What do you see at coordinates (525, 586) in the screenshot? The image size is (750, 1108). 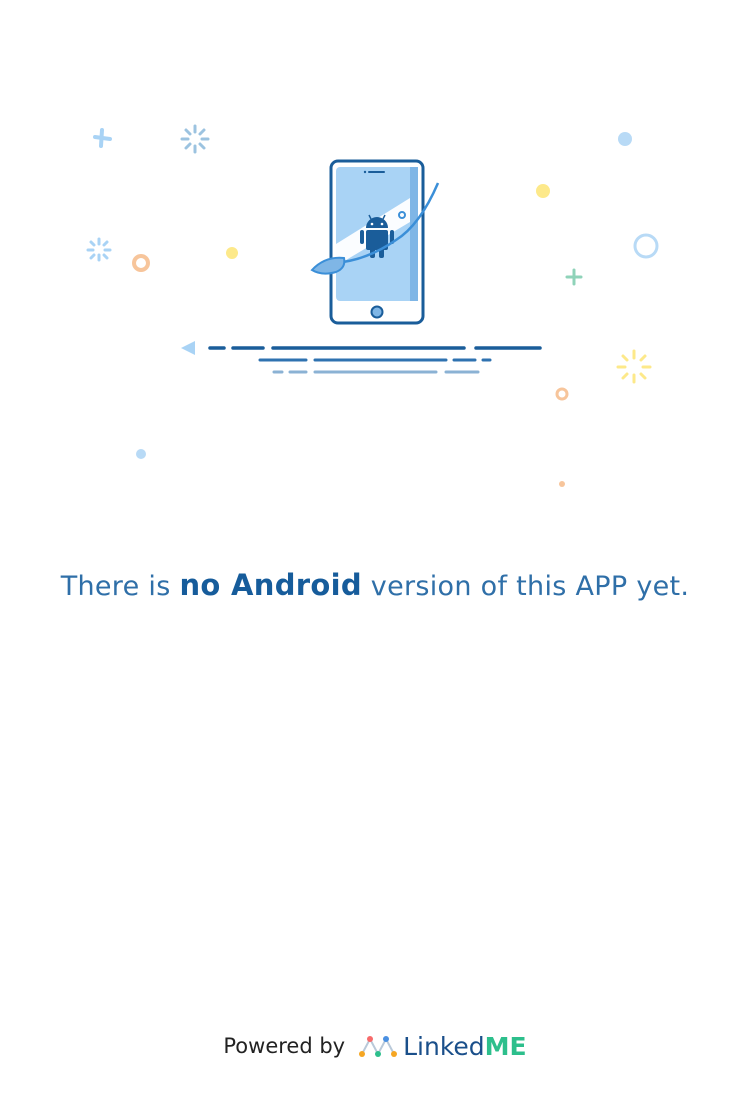 I see `message-suffix: version of this APP yet.` at bounding box center [525, 586].